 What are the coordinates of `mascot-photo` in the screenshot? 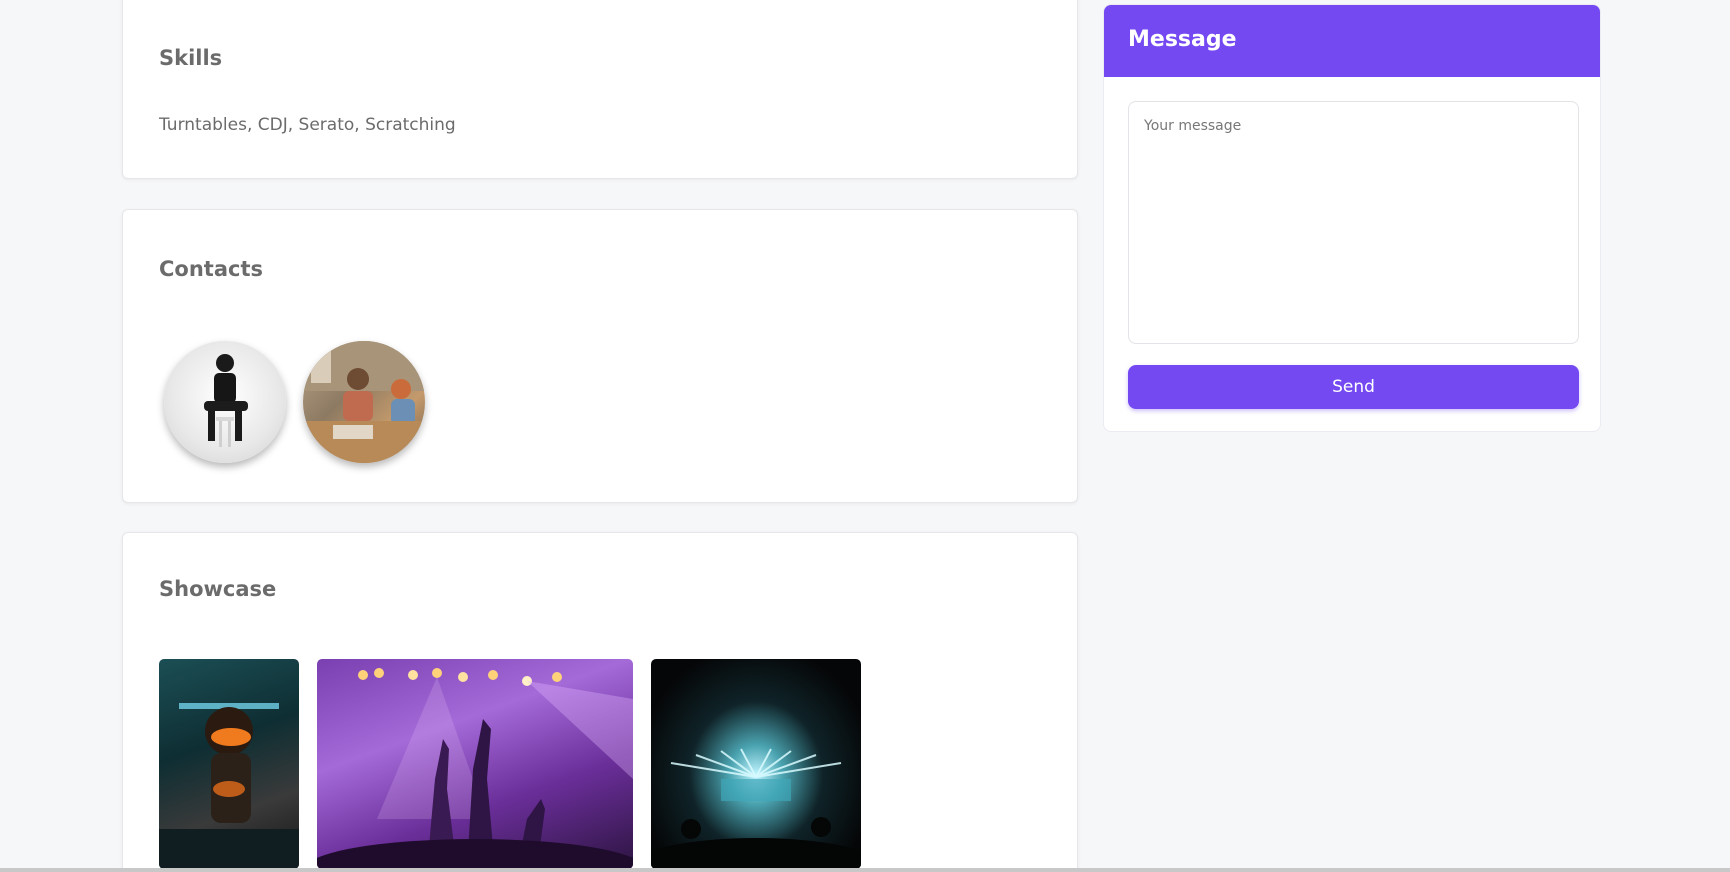 It's located at (229, 786).